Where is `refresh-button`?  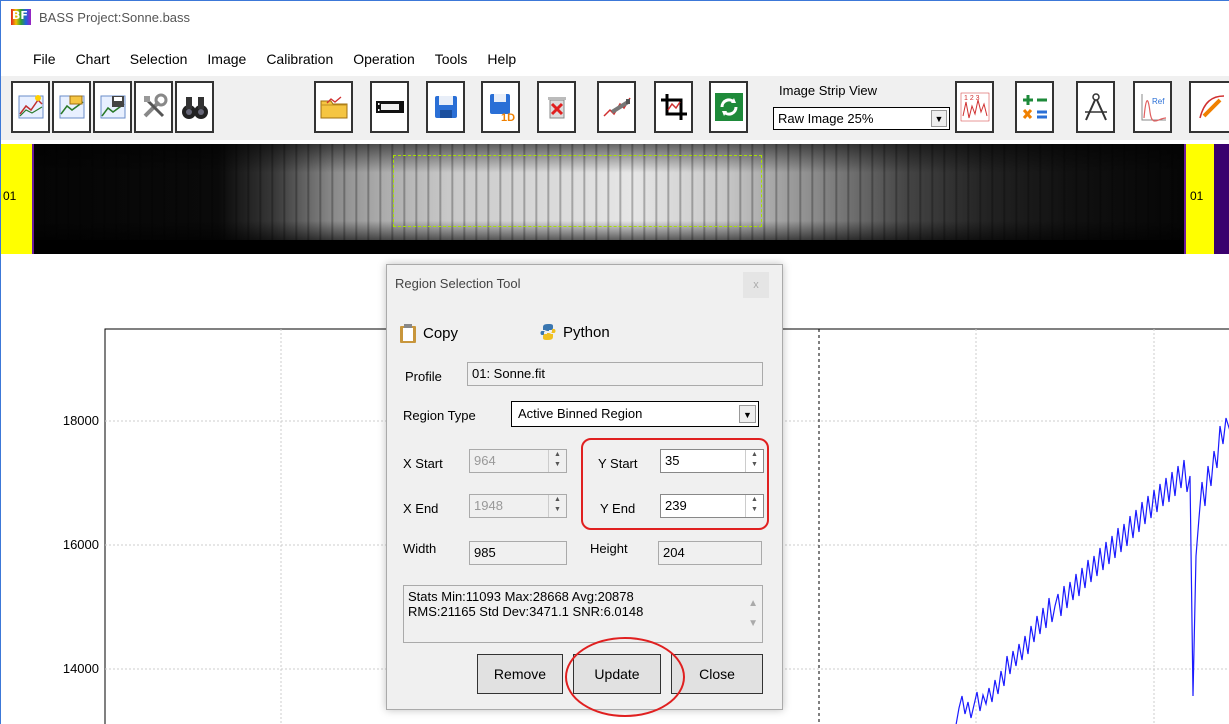
refresh-button is located at coordinates (728, 107).